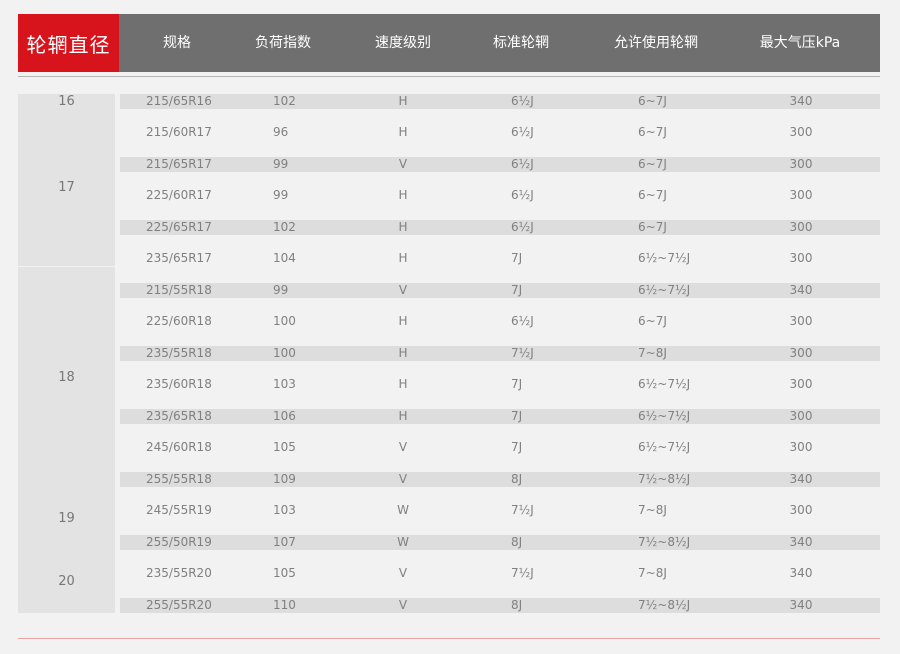 This screenshot has width=900, height=654. What do you see at coordinates (500, 164) in the screenshot?
I see `table-row: 215/65R17 99 V 6½J 6~7J 300` at bounding box center [500, 164].